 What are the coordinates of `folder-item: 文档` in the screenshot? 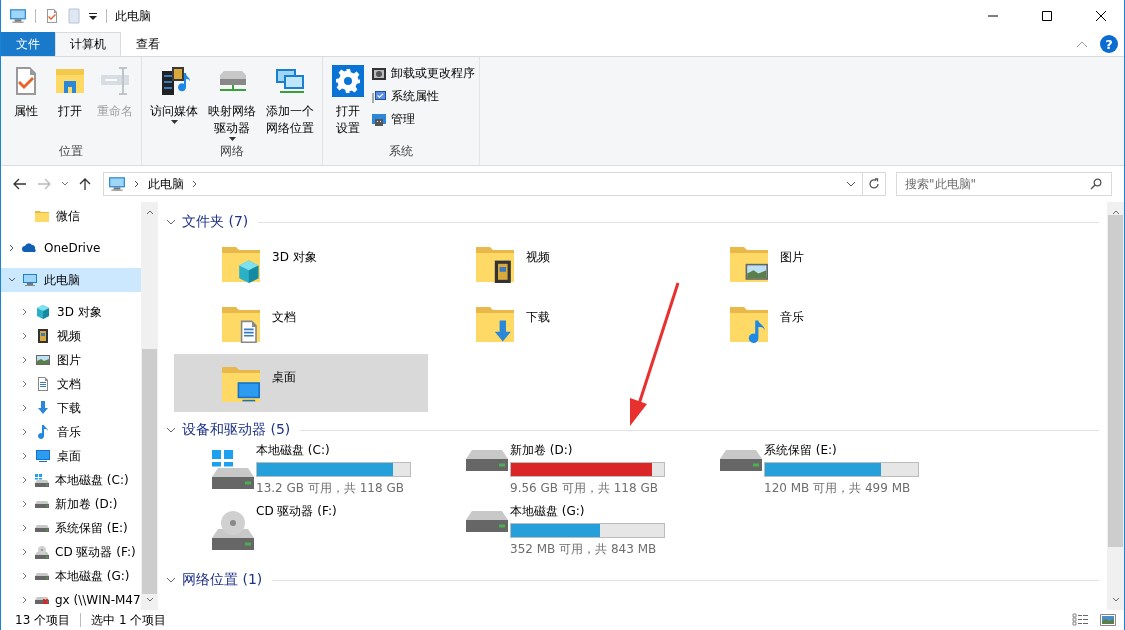 It's located at (301, 323).